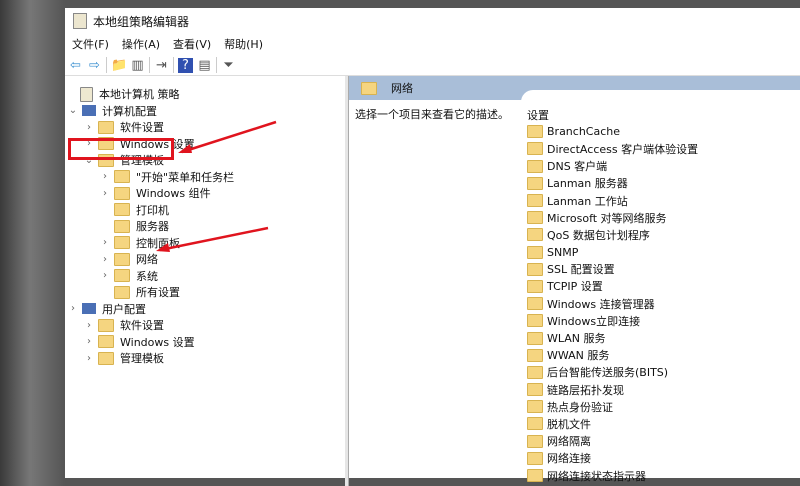  I want to click on arrow-to-admin-templates, so click(229, 137).